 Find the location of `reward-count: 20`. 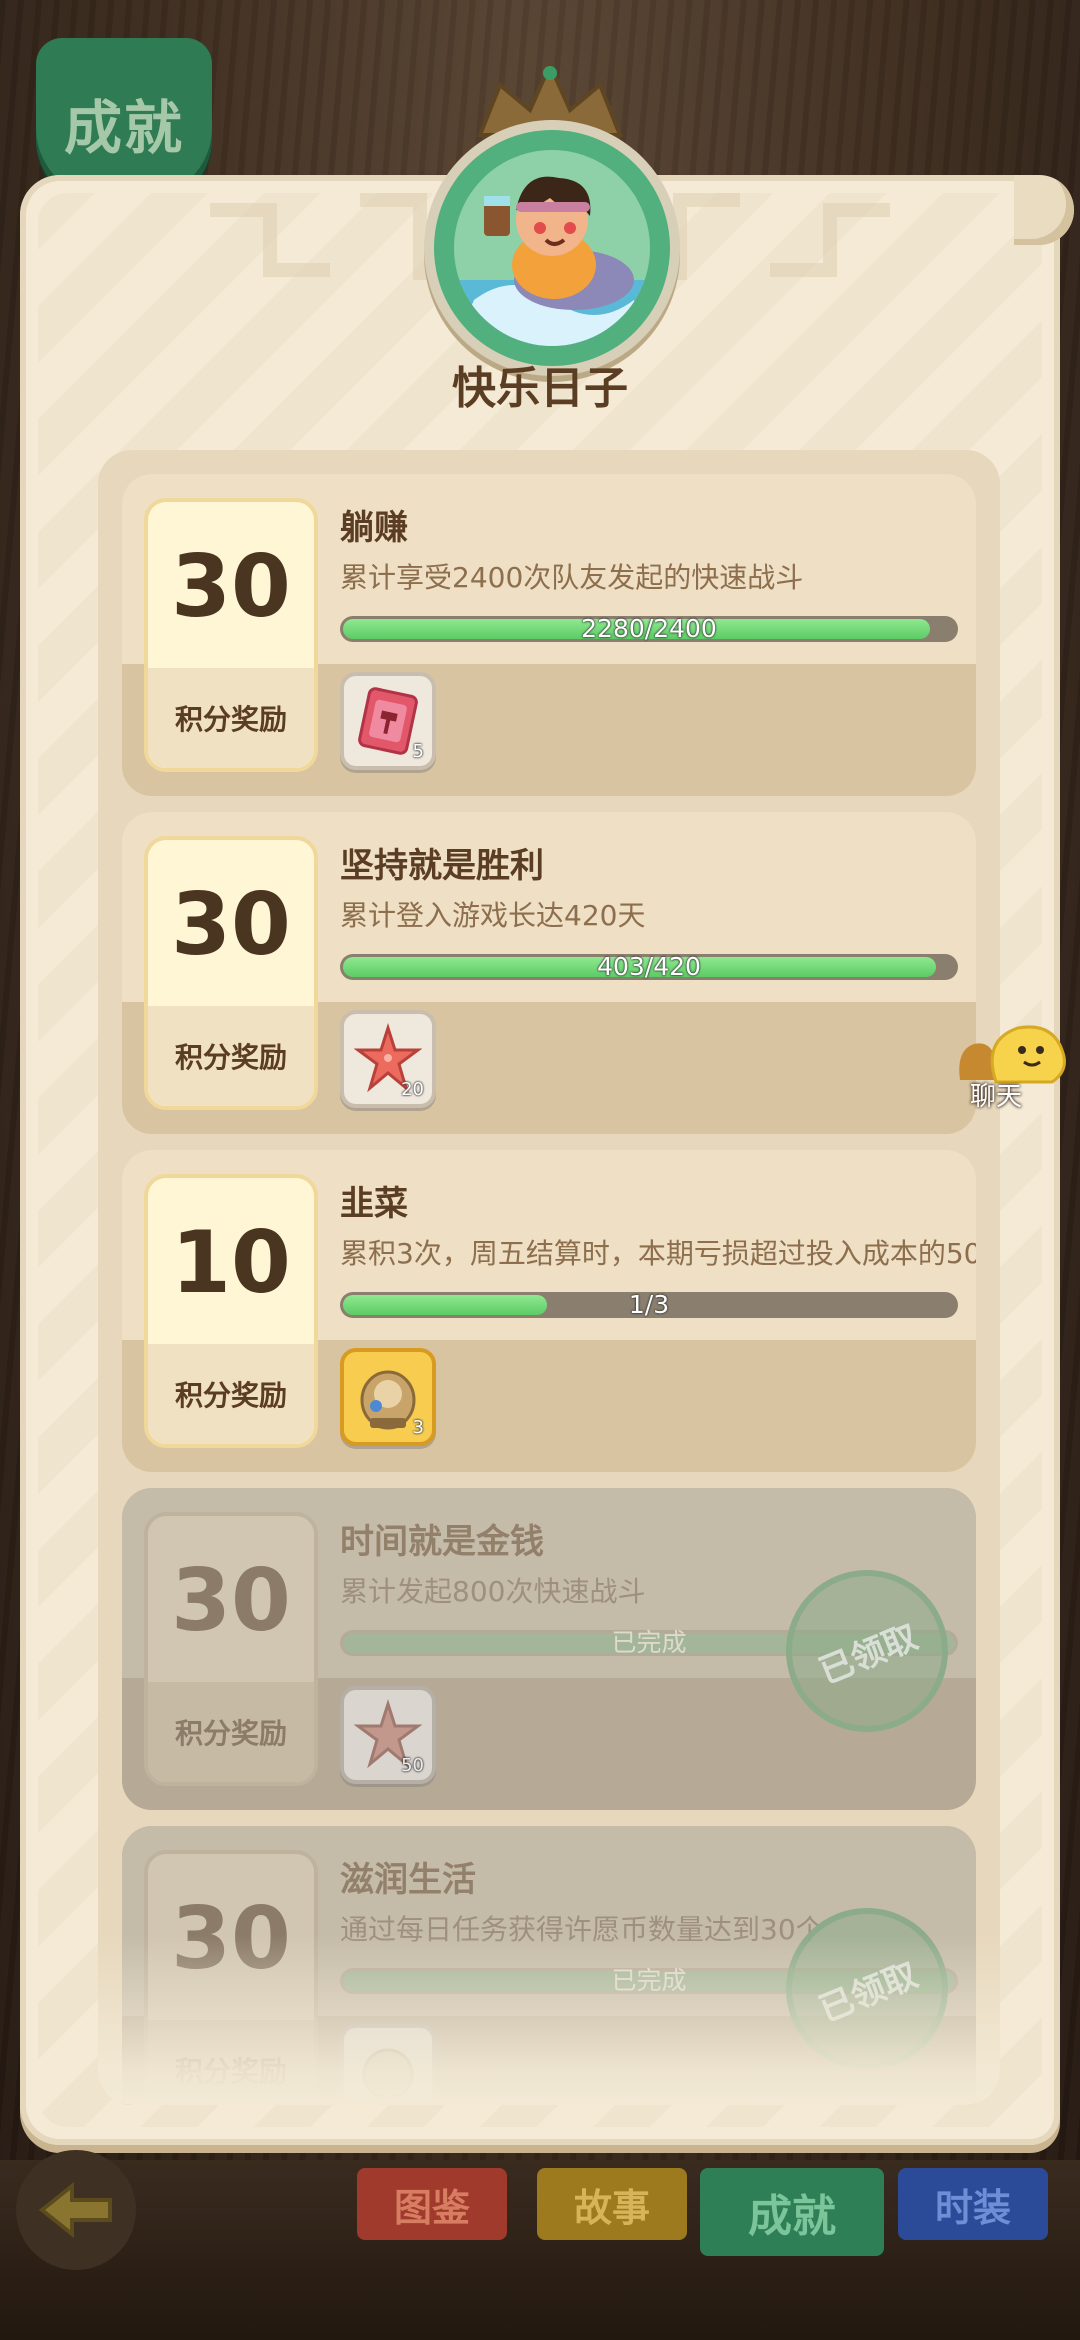

reward-count: 20 is located at coordinates (412, 1089).